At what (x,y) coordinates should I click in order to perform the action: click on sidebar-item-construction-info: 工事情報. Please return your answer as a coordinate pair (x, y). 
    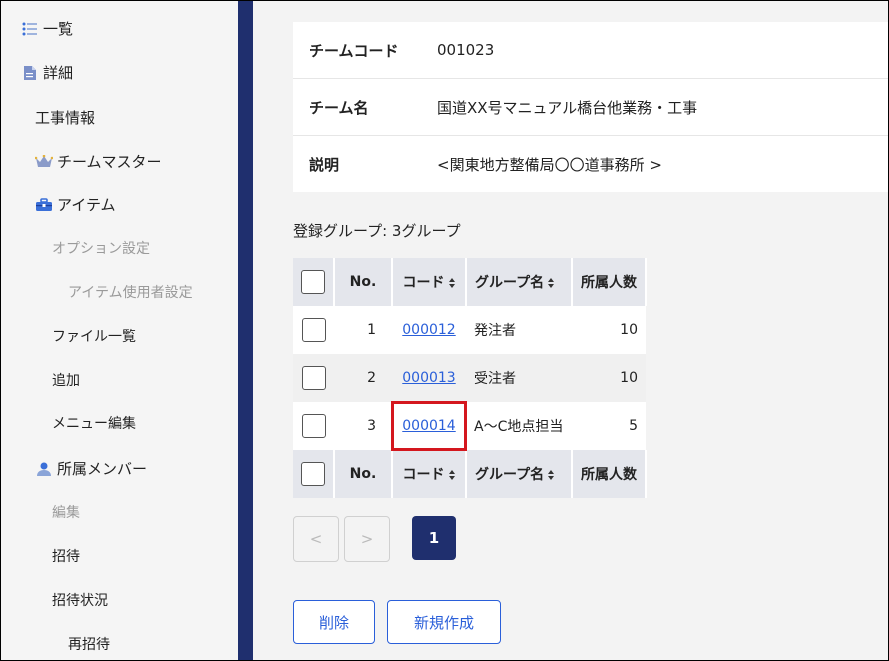
    Looking at the image, I should click on (65, 117).